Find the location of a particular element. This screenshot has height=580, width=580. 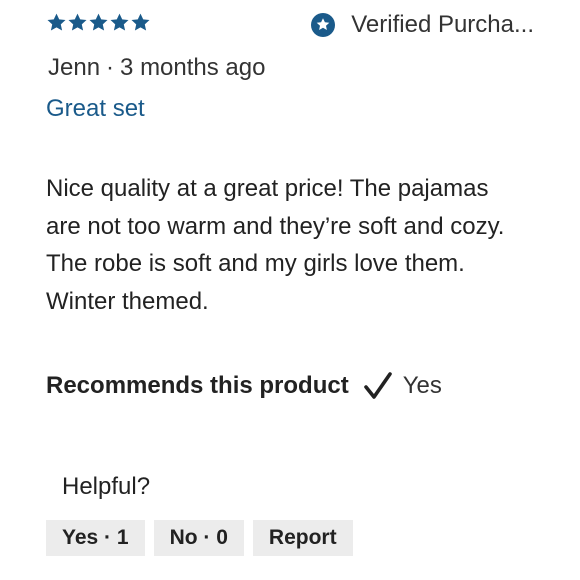

helpful-label: Helpful? is located at coordinates (106, 486).